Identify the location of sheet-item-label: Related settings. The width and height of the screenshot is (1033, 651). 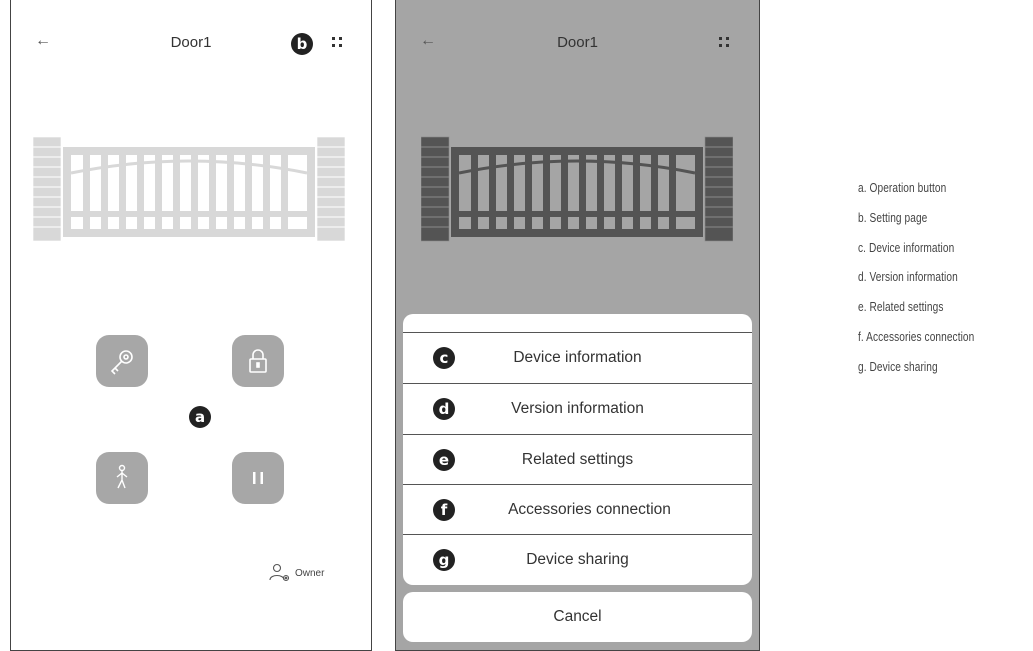
(577, 459).